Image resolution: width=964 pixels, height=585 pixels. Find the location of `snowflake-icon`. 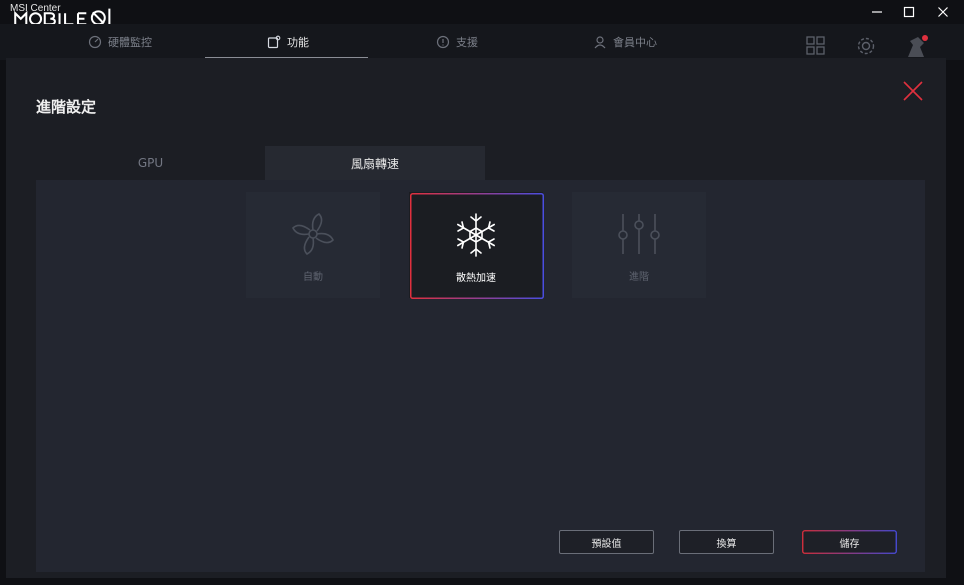

snowflake-icon is located at coordinates (476, 235).